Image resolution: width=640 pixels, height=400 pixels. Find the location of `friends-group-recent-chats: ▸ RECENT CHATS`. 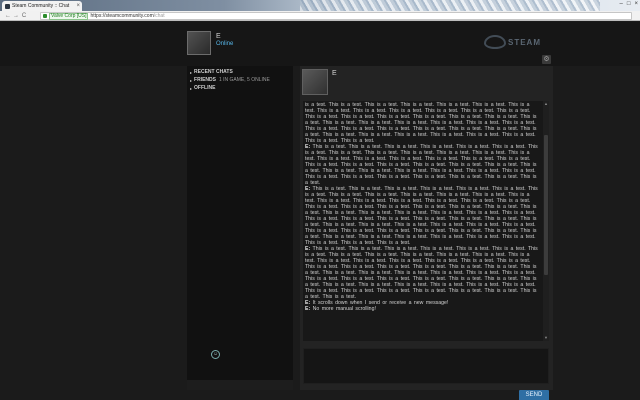

friends-group-recent-chats: ▸ RECENT CHATS is located at coordinates (240, 72).